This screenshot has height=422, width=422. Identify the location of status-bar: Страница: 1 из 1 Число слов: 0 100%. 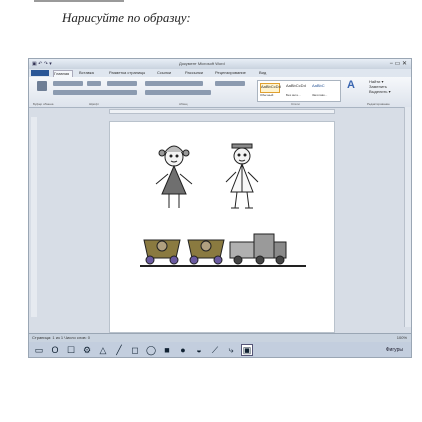
(220, 337).